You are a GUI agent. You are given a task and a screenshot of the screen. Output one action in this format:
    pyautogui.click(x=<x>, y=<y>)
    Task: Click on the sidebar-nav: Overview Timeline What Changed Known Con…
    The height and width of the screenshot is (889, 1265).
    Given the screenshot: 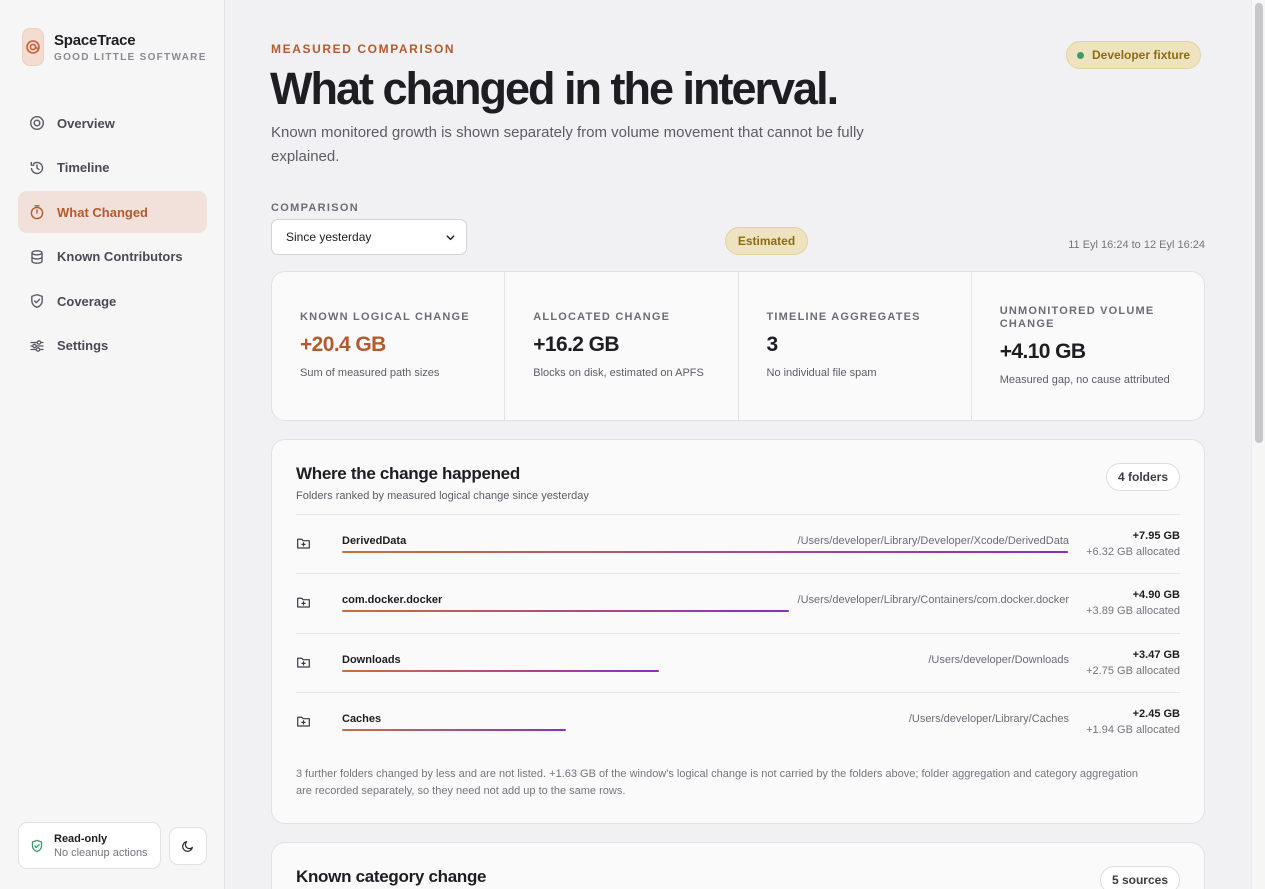 What is the action you would take?
    pyautogui.click(x=112, y=235)
    